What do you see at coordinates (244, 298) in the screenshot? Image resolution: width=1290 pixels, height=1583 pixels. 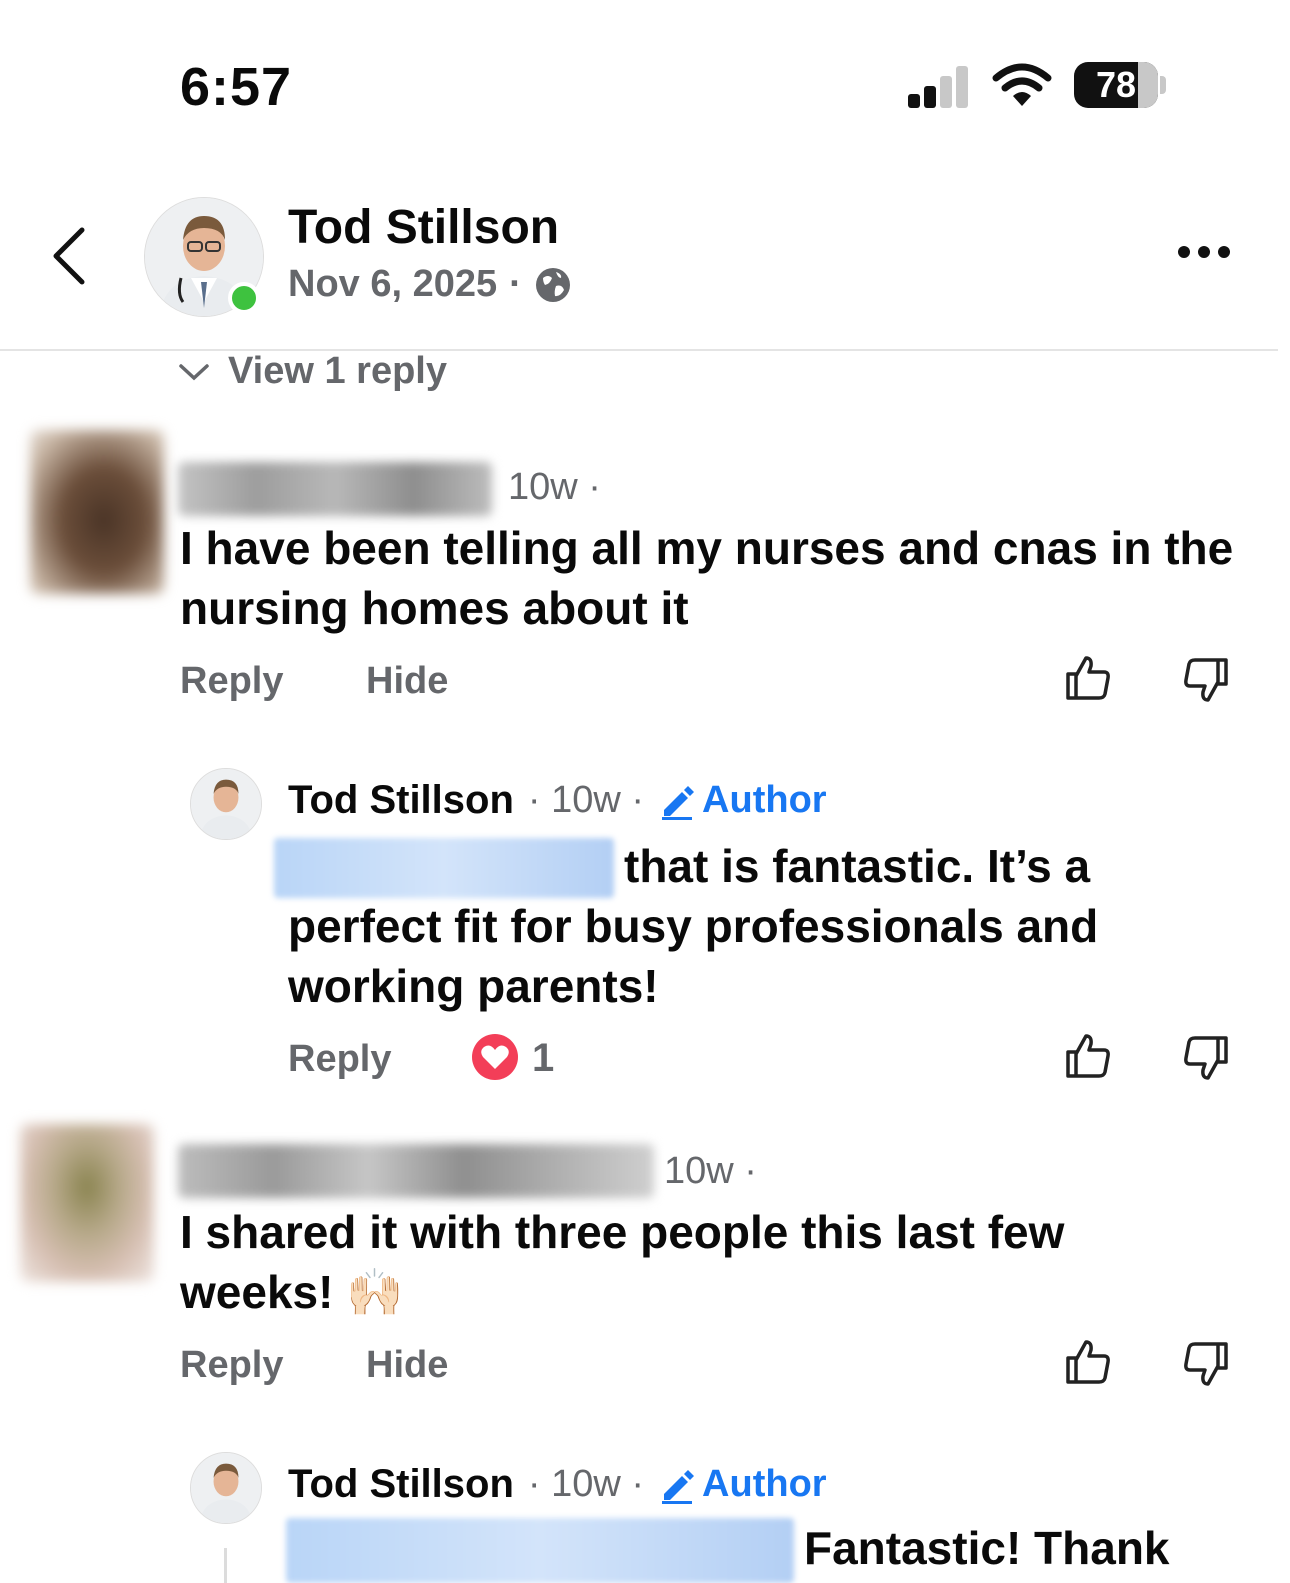 I see `online-status-dot` at bounding box center [244, 298].